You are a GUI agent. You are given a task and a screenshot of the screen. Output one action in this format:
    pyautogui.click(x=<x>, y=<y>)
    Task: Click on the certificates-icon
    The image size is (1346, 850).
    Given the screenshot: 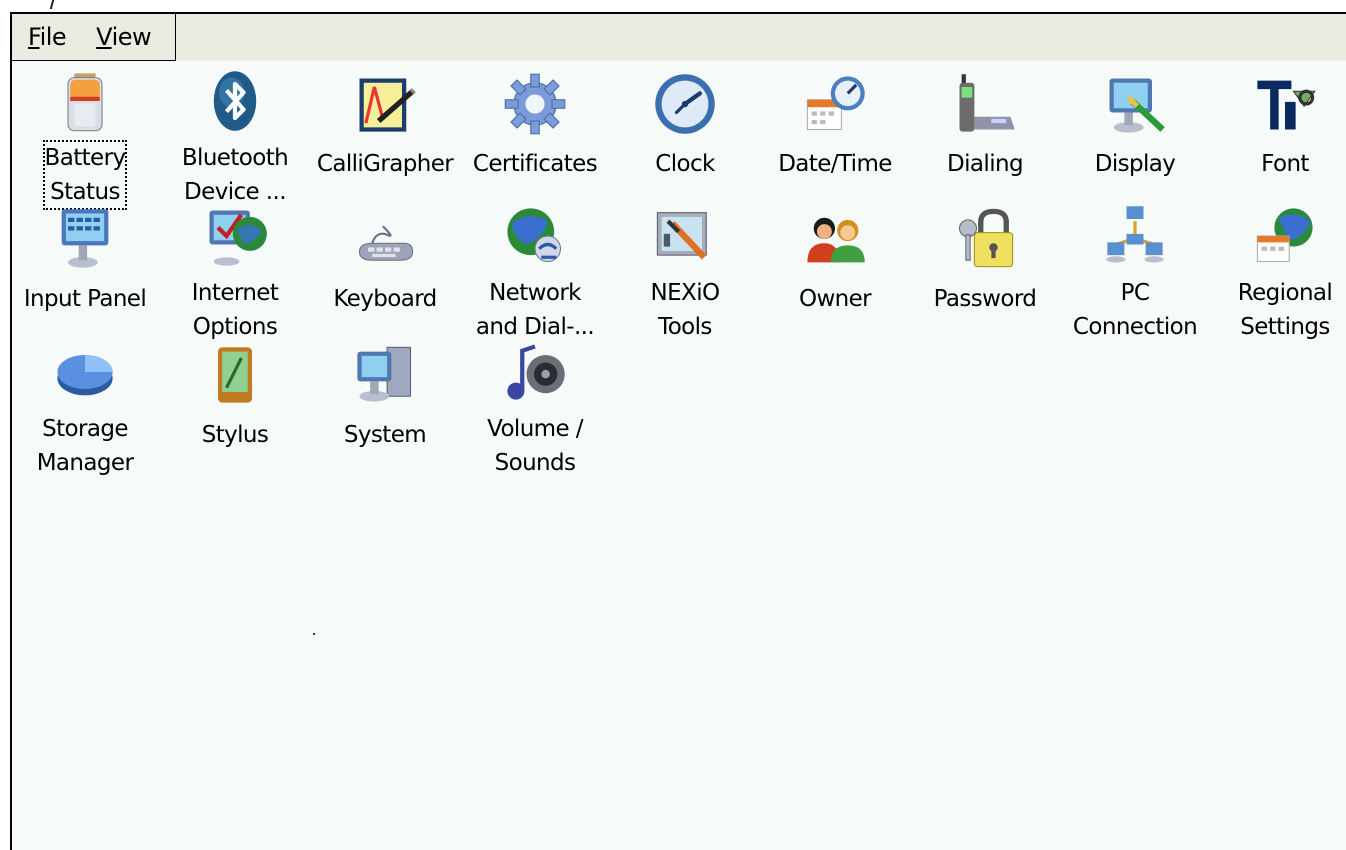 What is the action you would take?
    pyautogui.click(x=535, y=104)
    